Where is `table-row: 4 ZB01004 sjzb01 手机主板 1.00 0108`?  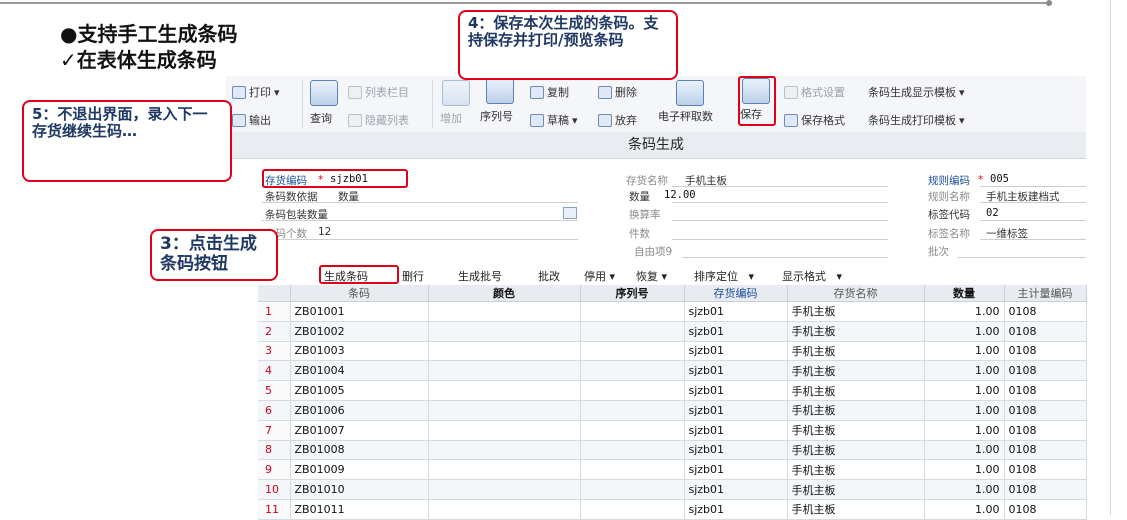 table-row: 4 ZB01004 sjzb01 手机主板 1.00 0108 is located at coordinates (672, 371).